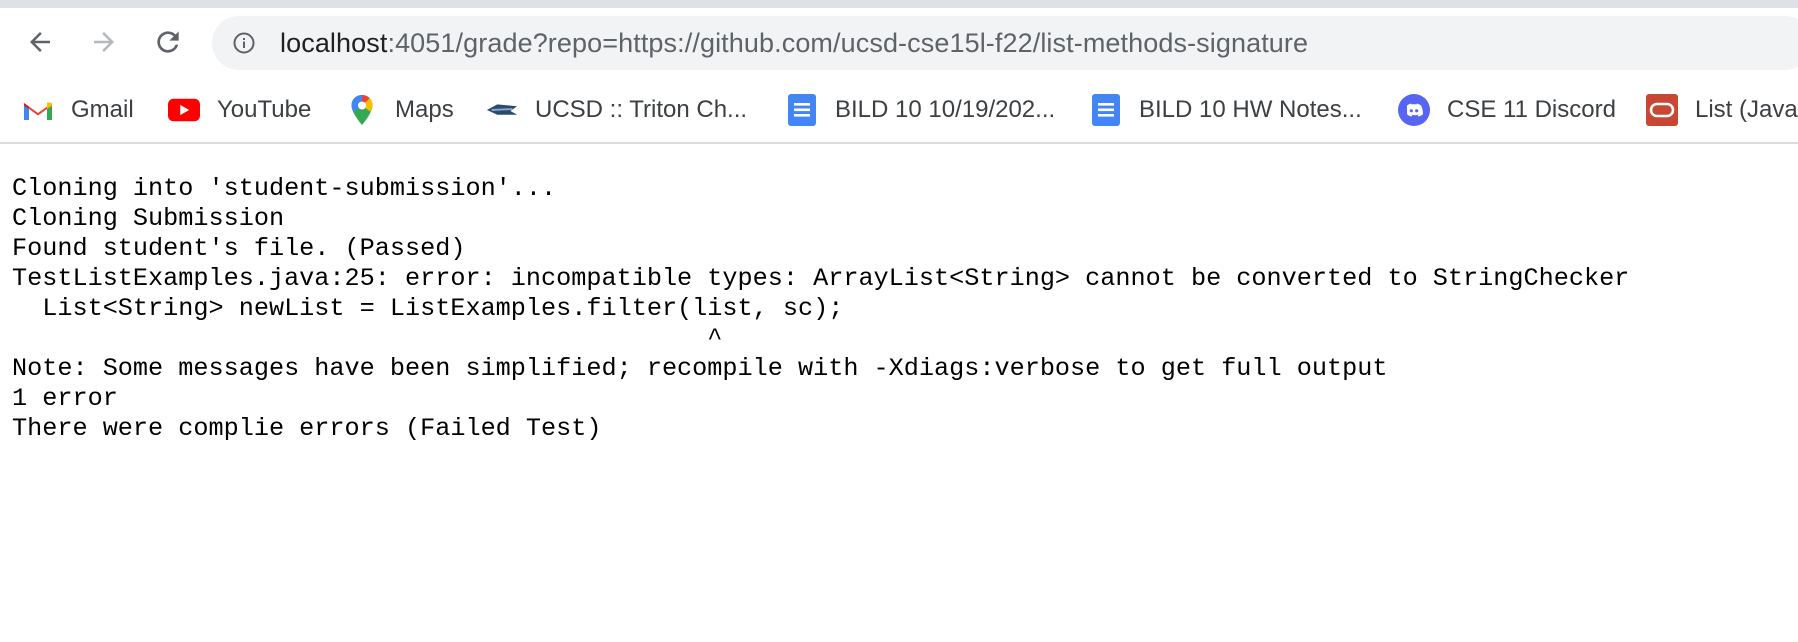 This screenshot has width=1798, height=642. What do you see at coordinates (239, 248) in the screenshot?
I see `output-line: Found student's file. (Passed)` at bounding box center [239, 248].